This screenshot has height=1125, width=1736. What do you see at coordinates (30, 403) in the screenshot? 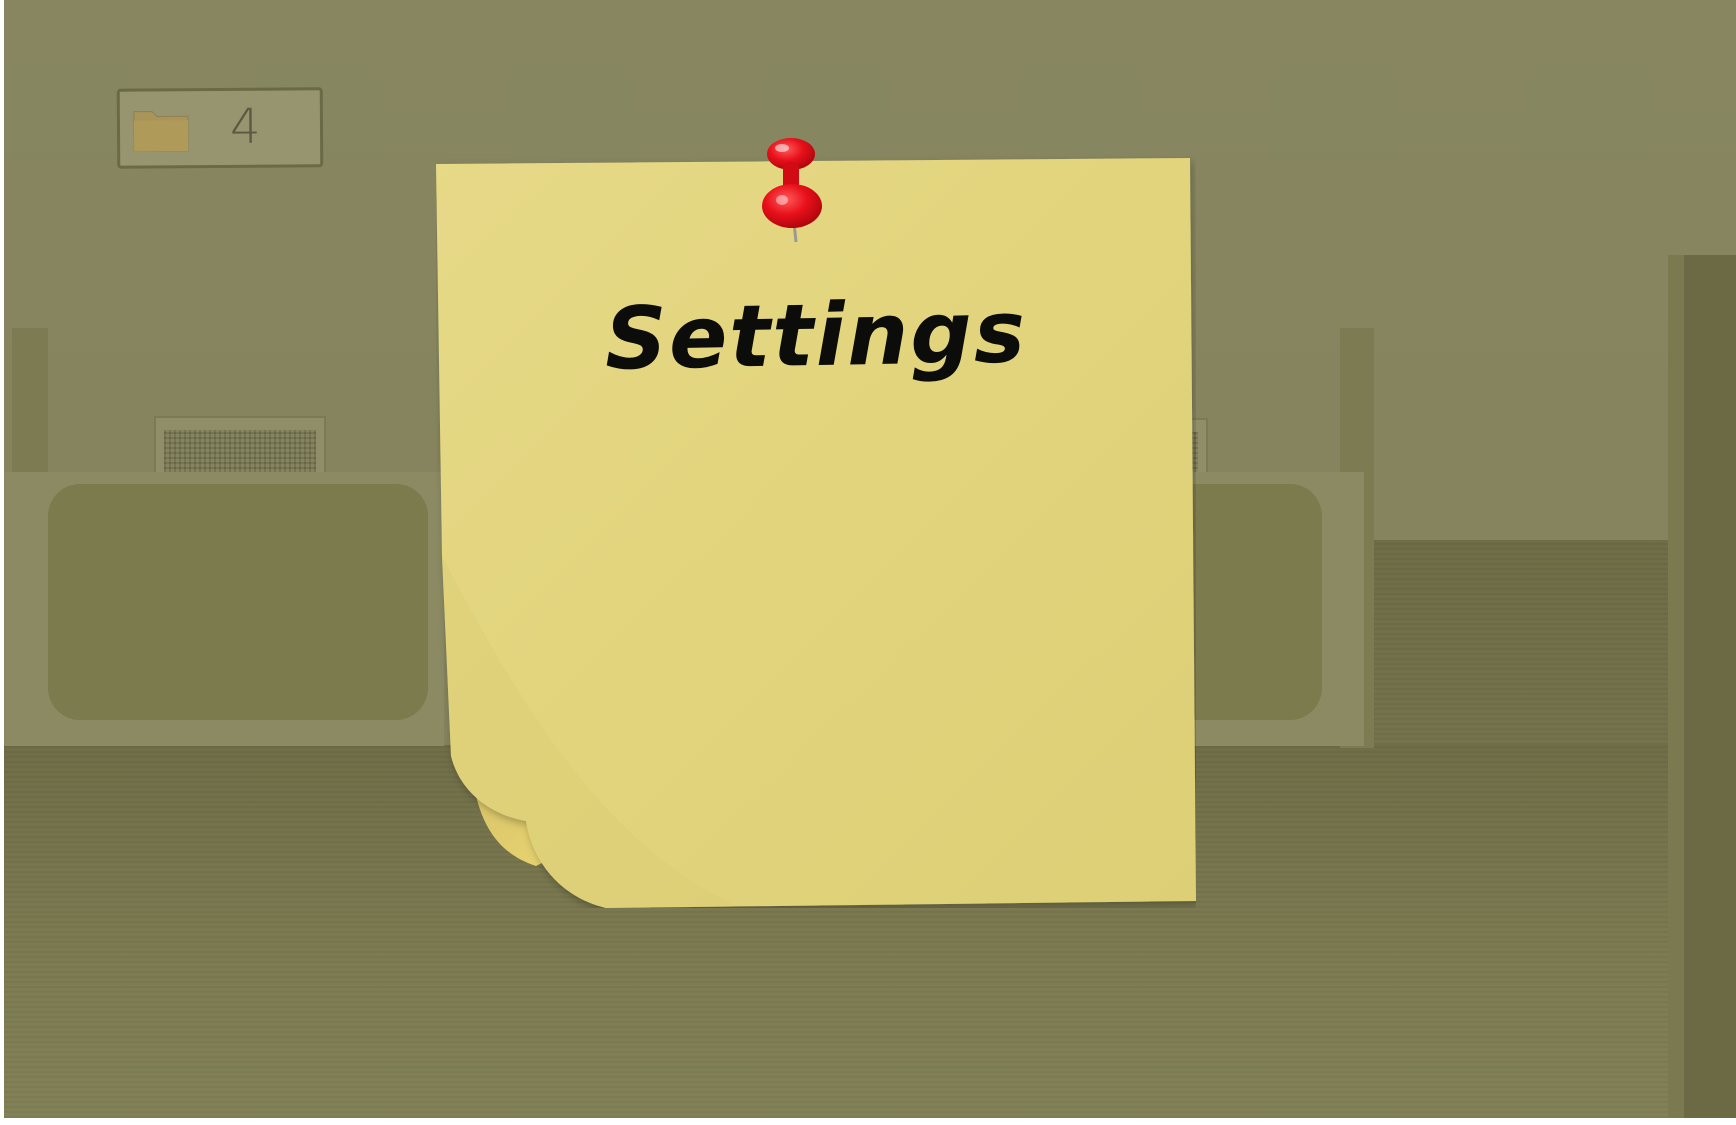
I see `left-partition-post` at bounding box center [30, 403].